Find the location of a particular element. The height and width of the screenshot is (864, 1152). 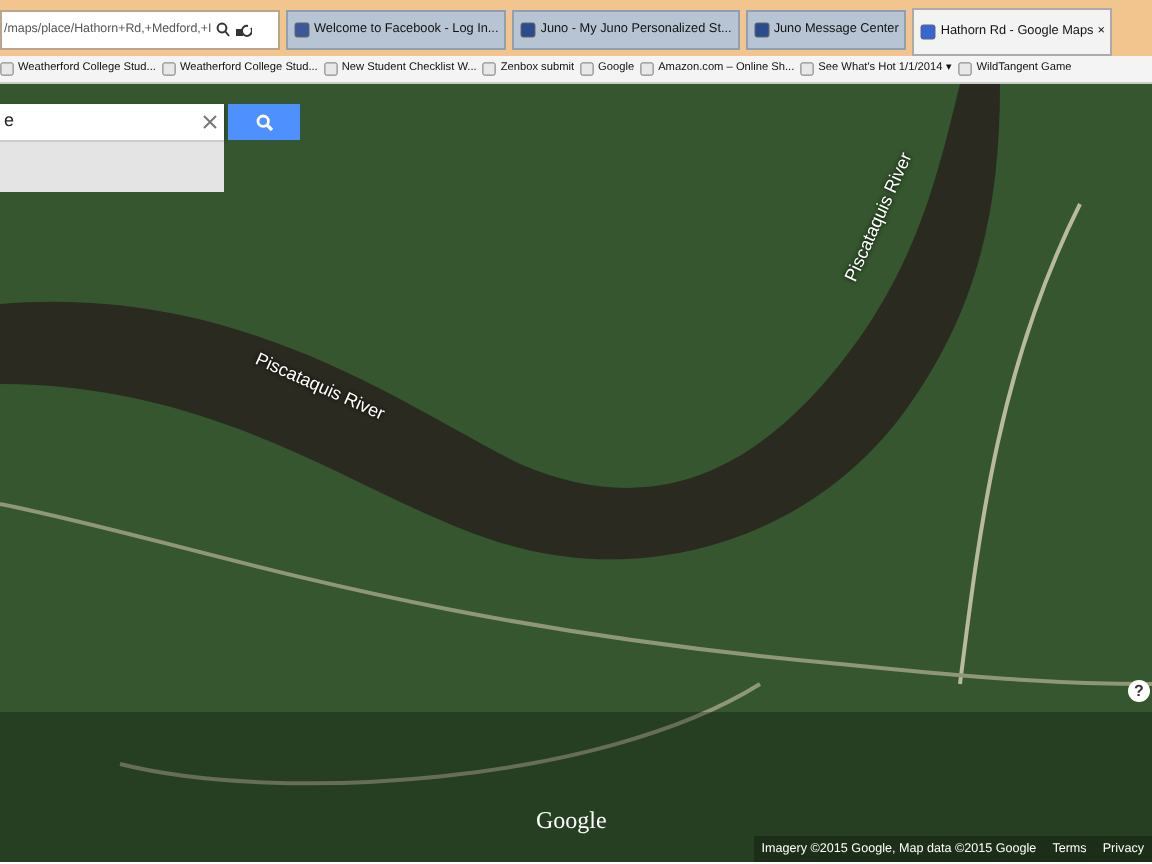

search-icon is located at coordinates (264, 122).